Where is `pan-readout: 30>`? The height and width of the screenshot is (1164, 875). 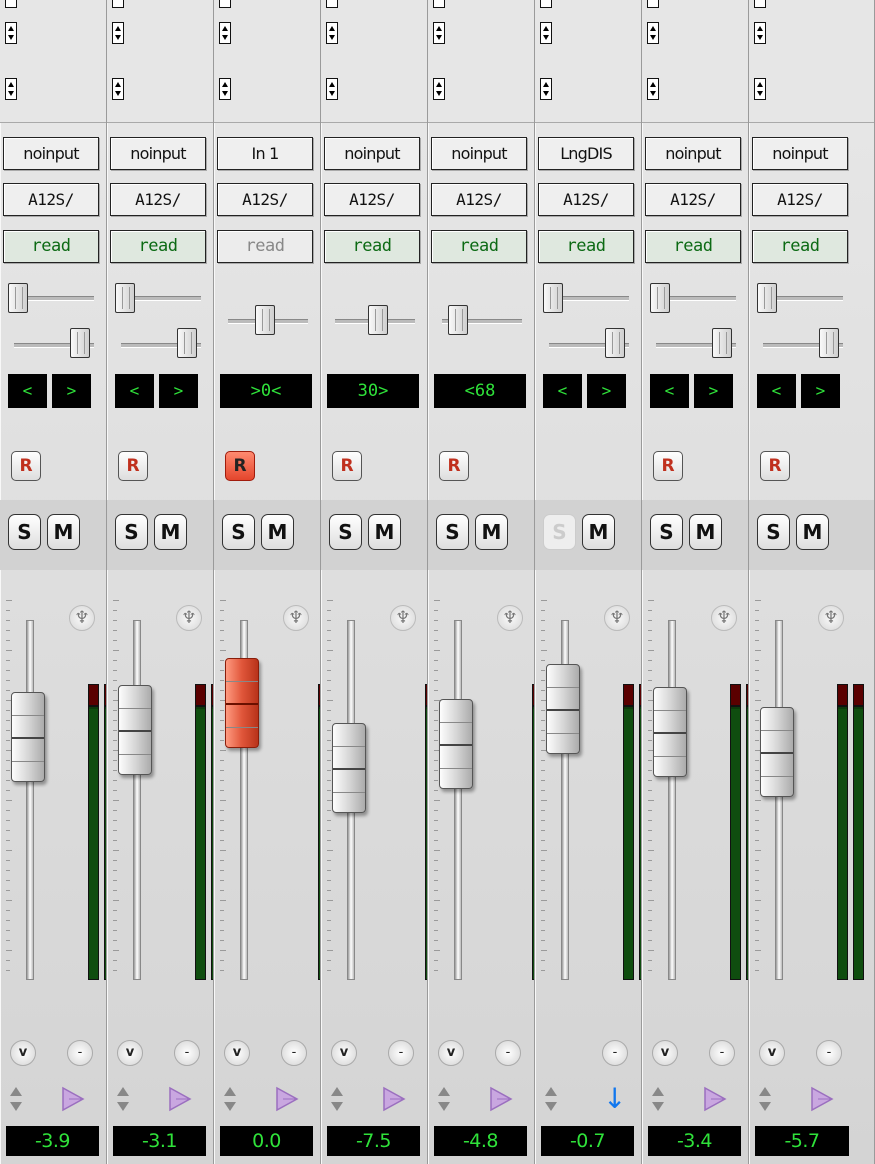
pan-readout: 30> is located at coordinates (373, 391).